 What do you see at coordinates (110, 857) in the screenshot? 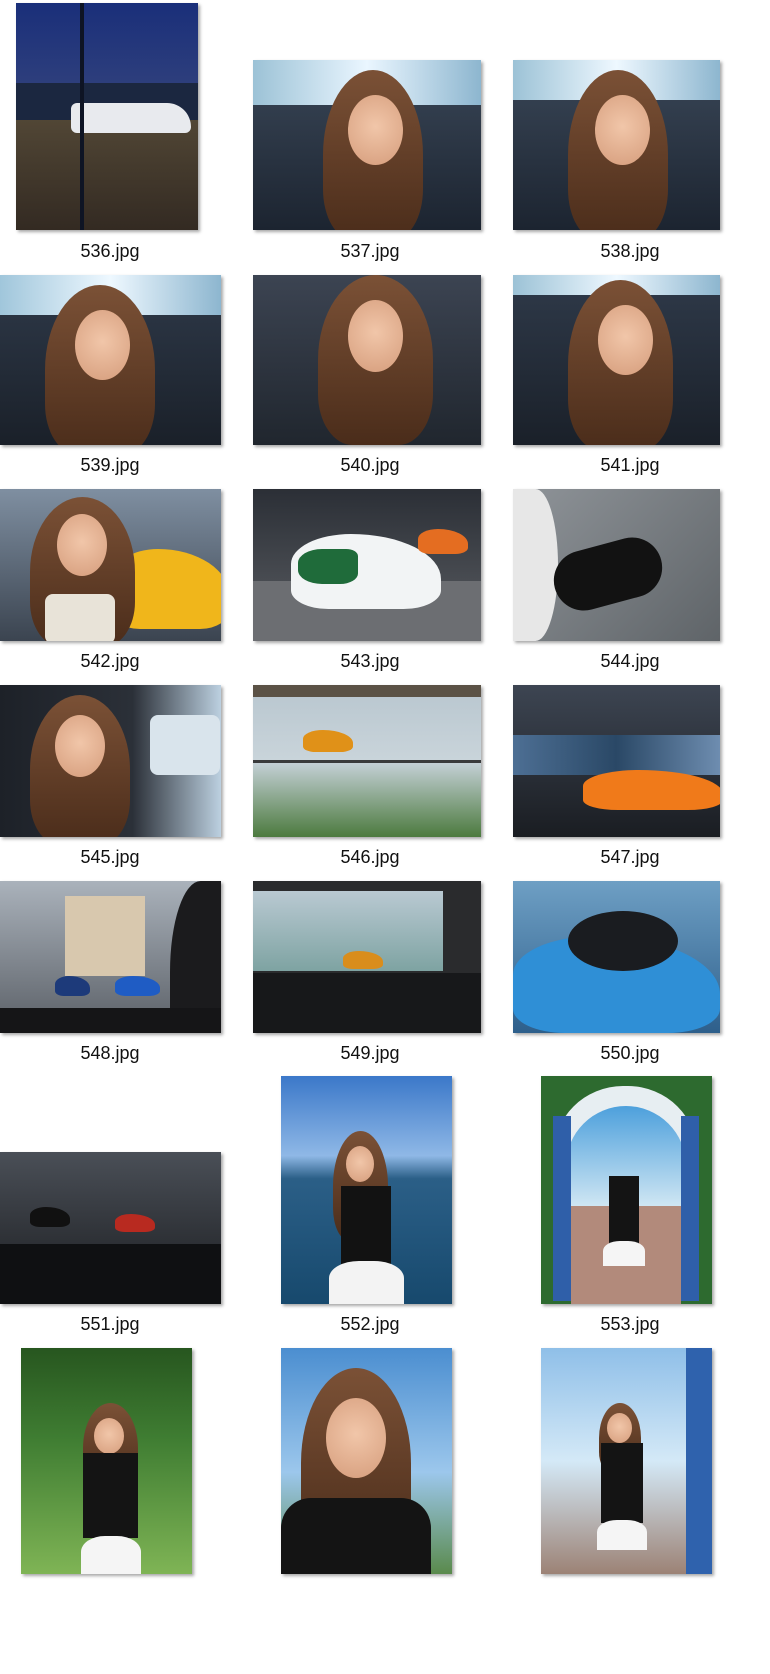
I see `file-name-label: 545.jpg` at bounding box center [110, 857].